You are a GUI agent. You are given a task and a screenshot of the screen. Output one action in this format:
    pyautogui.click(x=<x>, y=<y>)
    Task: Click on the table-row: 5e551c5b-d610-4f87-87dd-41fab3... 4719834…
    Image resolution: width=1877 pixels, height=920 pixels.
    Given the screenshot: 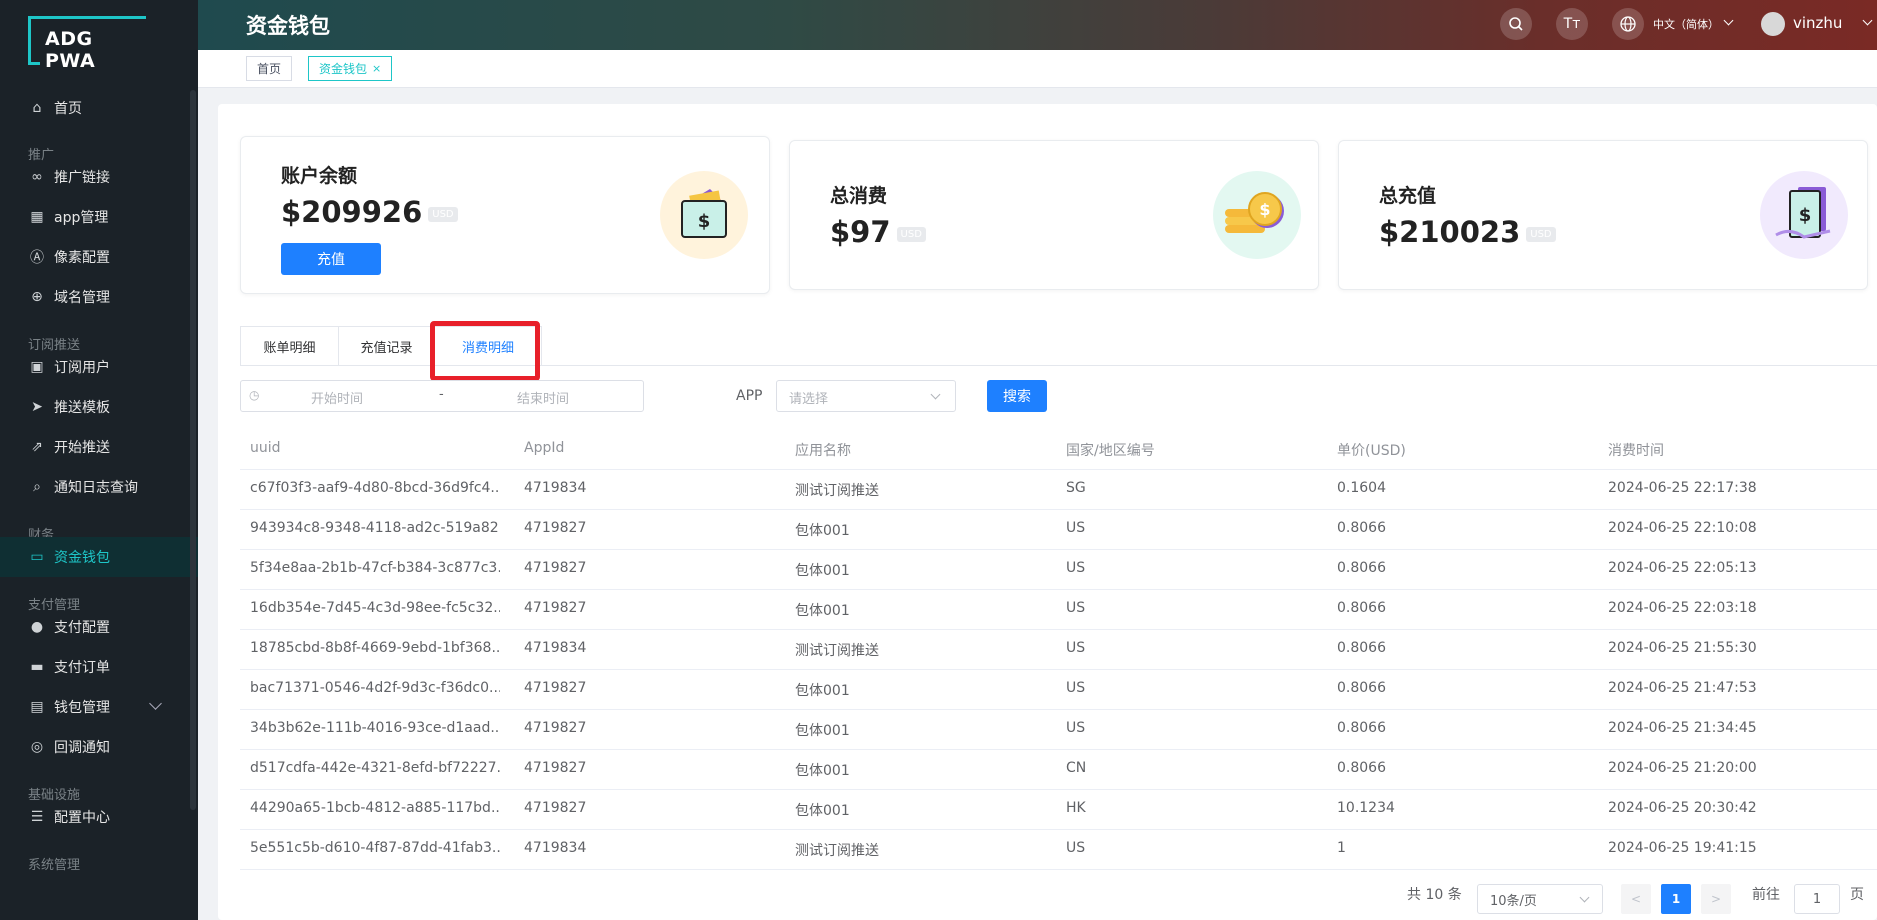 What is the action you would take?
    pyautogui.click(x=1058, y=850)
    